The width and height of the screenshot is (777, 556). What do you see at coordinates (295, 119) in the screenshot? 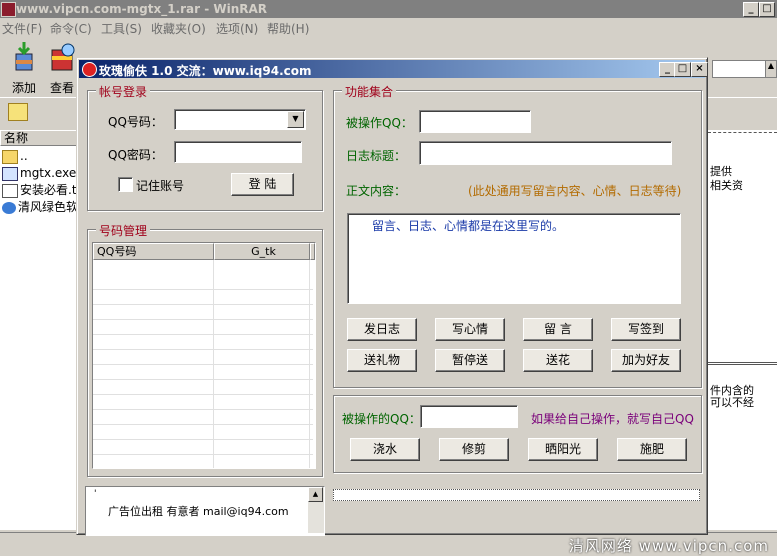
I see `chevron-down-icon: ▼` at bounding box center [295, 119].